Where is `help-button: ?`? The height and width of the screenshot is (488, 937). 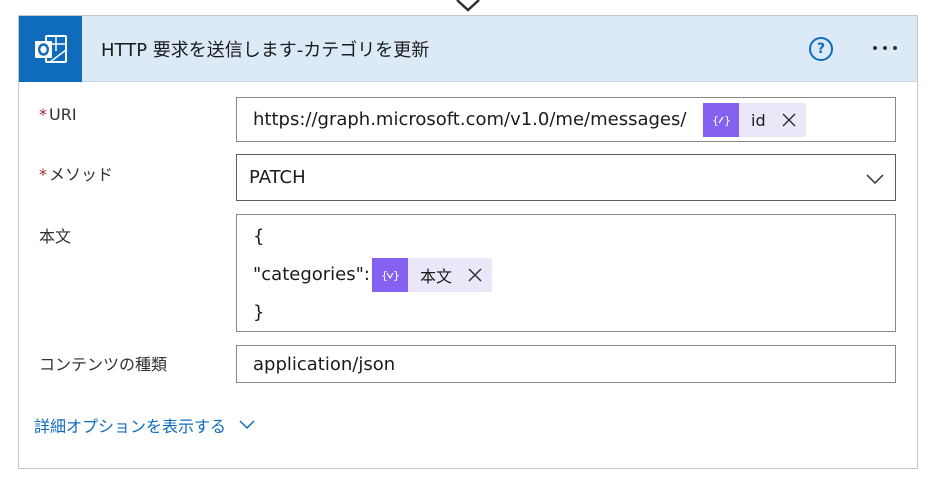
help-button: ? is located at coordinates (821, 49).